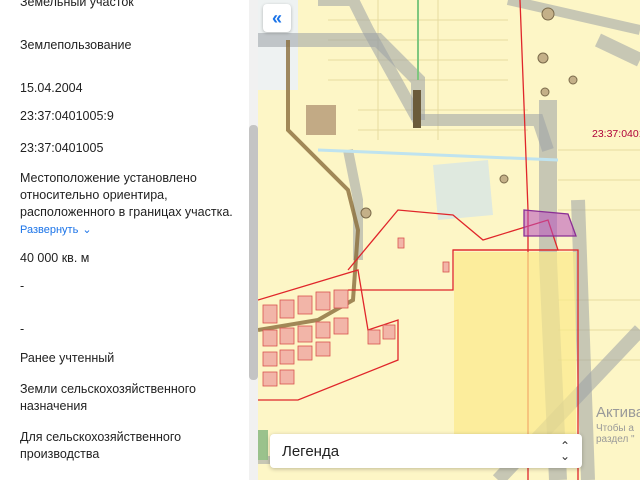 The width and height of the screenshot is (640, 480). What do you see at coordinates (550, 223) in the screenshot?
I see `selected-parcel` at bounding box center [550, 223].